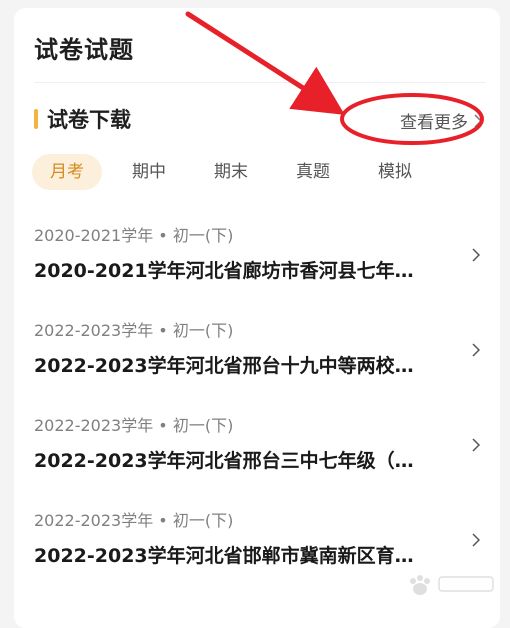 The width and height of the screenshot is (510, 628). Describe the element at coordinates (452, 585) in the screenshot. I see `watermark-logo` at that location.